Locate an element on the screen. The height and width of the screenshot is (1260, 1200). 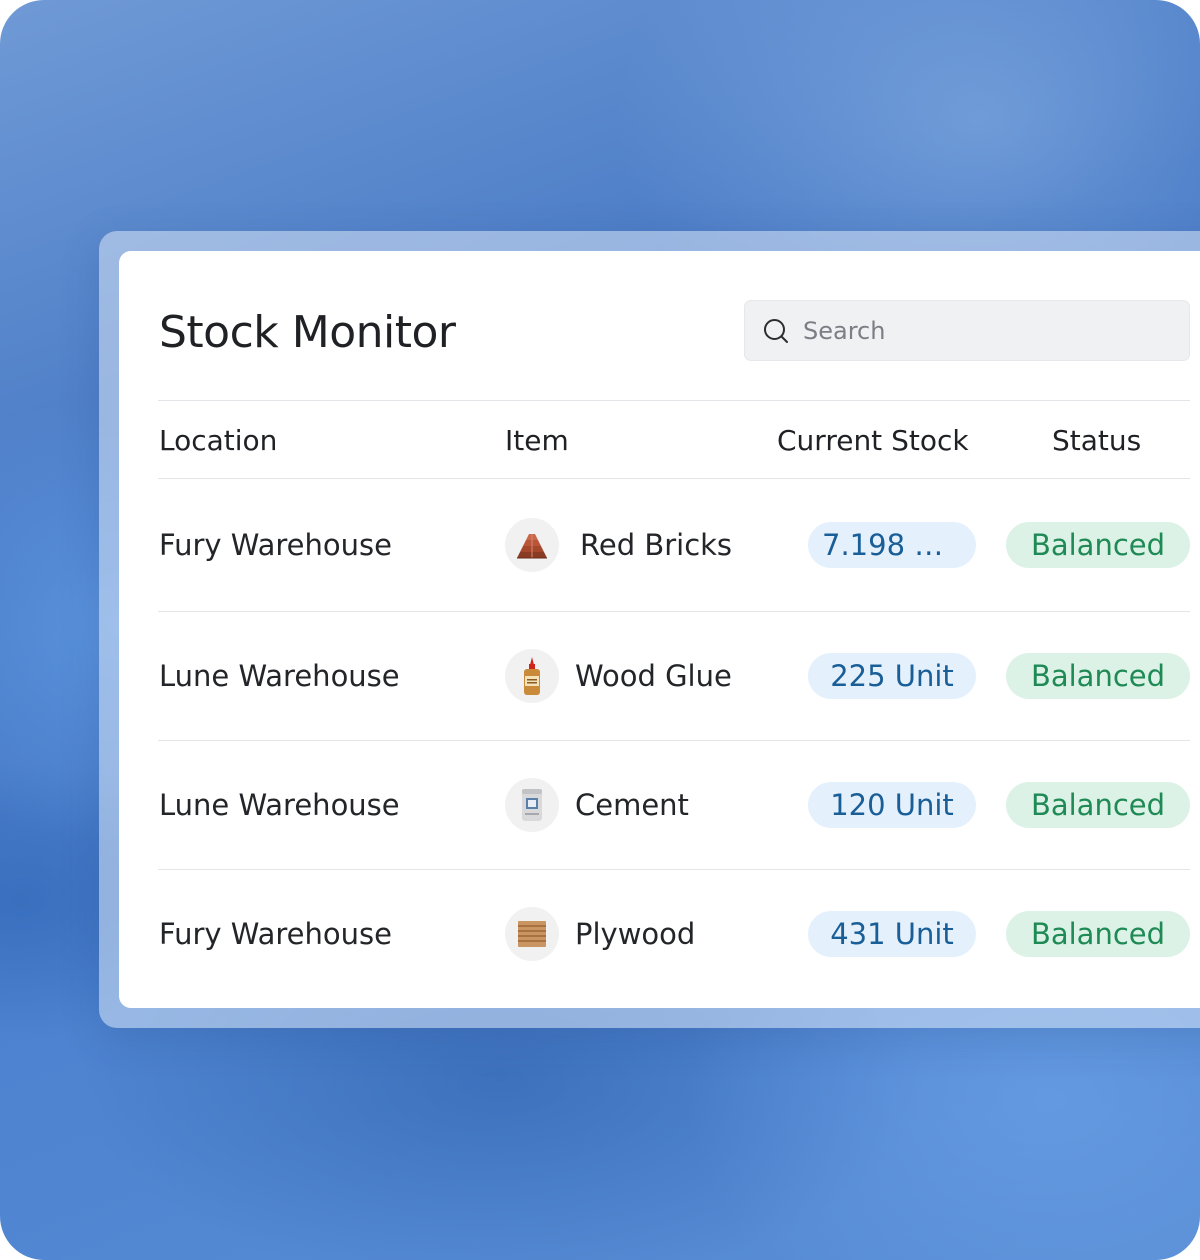
stock-badge: 120 Unit is located at coordinates (892, 805).